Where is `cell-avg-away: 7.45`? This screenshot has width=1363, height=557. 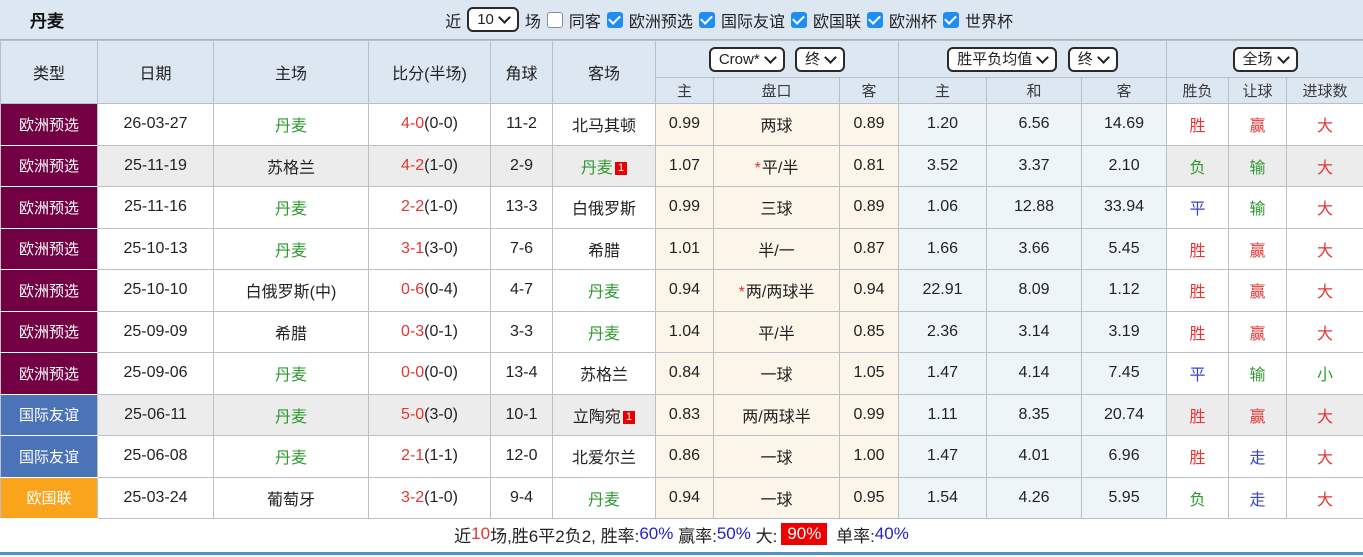 cell-avg-away: 7.45 is located at coordinates (1124, 373).